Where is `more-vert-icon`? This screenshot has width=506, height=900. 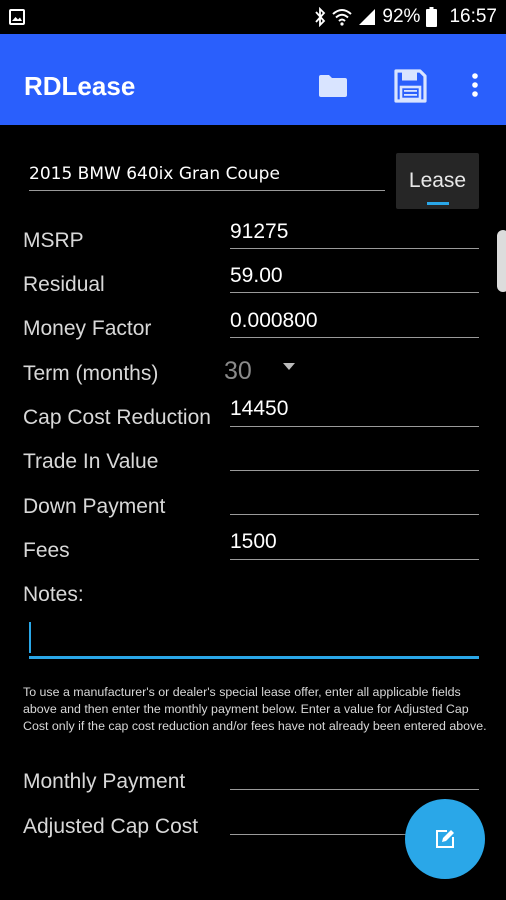
more-vert-icon is located at coordinates (475, 85).